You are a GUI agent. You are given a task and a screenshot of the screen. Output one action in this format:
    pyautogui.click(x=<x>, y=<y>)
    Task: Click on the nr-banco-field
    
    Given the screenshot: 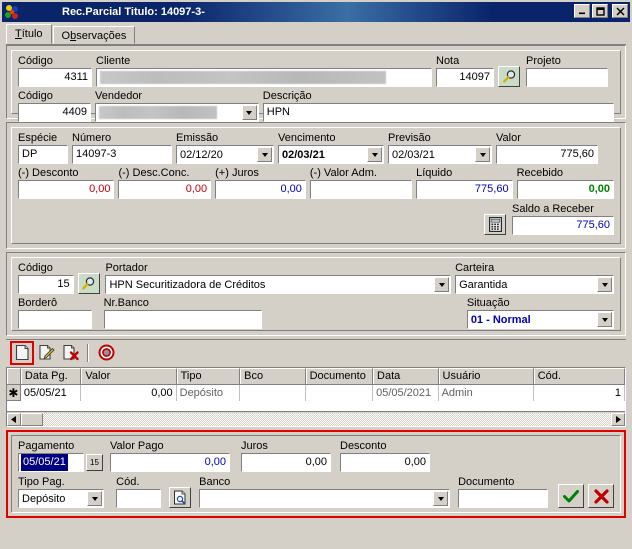 What is the action you would take?
    pyautogui.click(x=182, y=319)
    